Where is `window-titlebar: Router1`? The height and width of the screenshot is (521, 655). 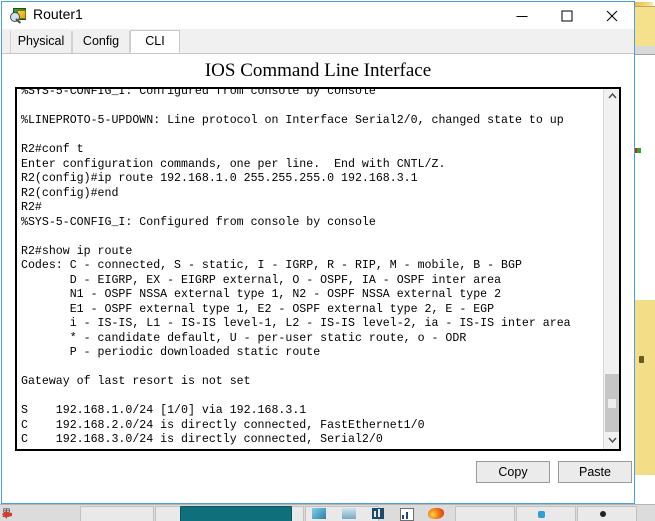 window-titlebar: Router1 is located at coordinates (318, 15).